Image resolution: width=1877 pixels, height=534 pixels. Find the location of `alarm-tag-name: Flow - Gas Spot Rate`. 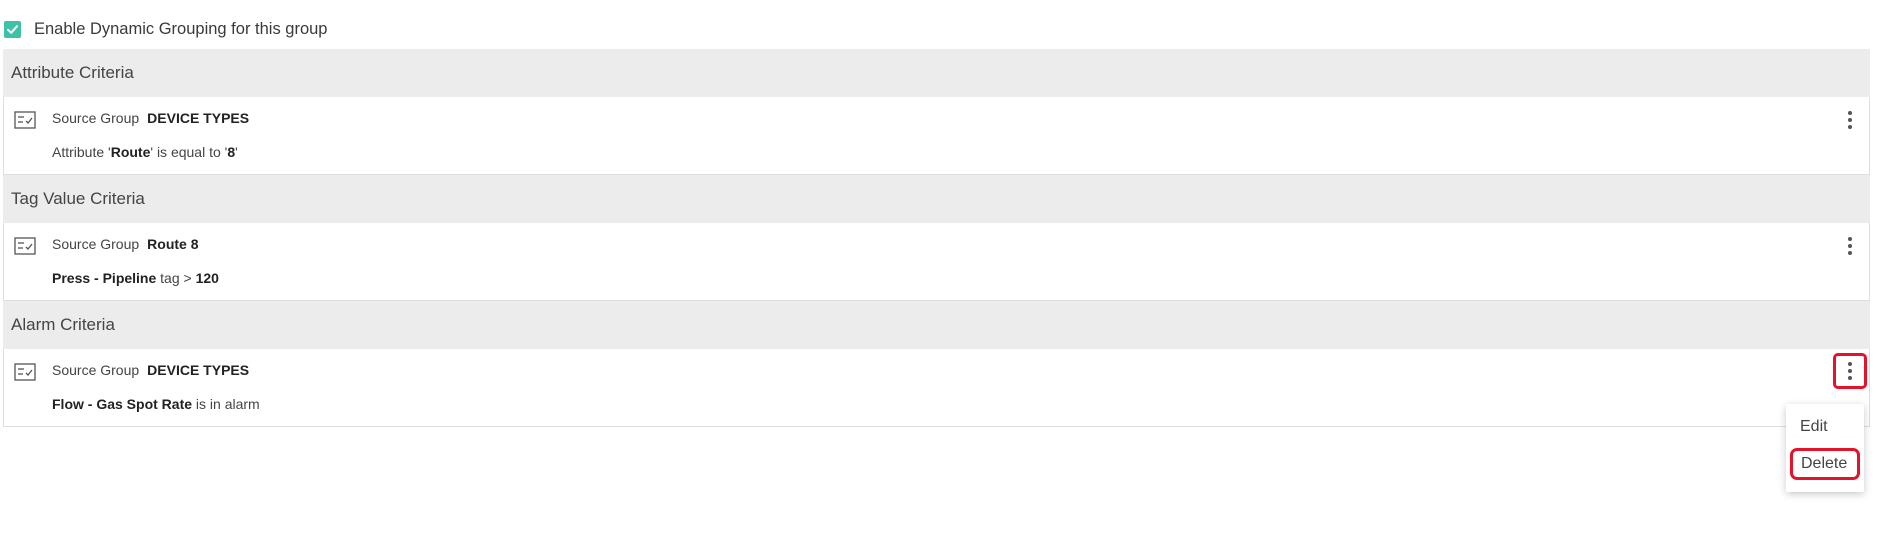

alarm-tag-name: Flow - Gas Spot Rate is located at coordinates (122, 404).